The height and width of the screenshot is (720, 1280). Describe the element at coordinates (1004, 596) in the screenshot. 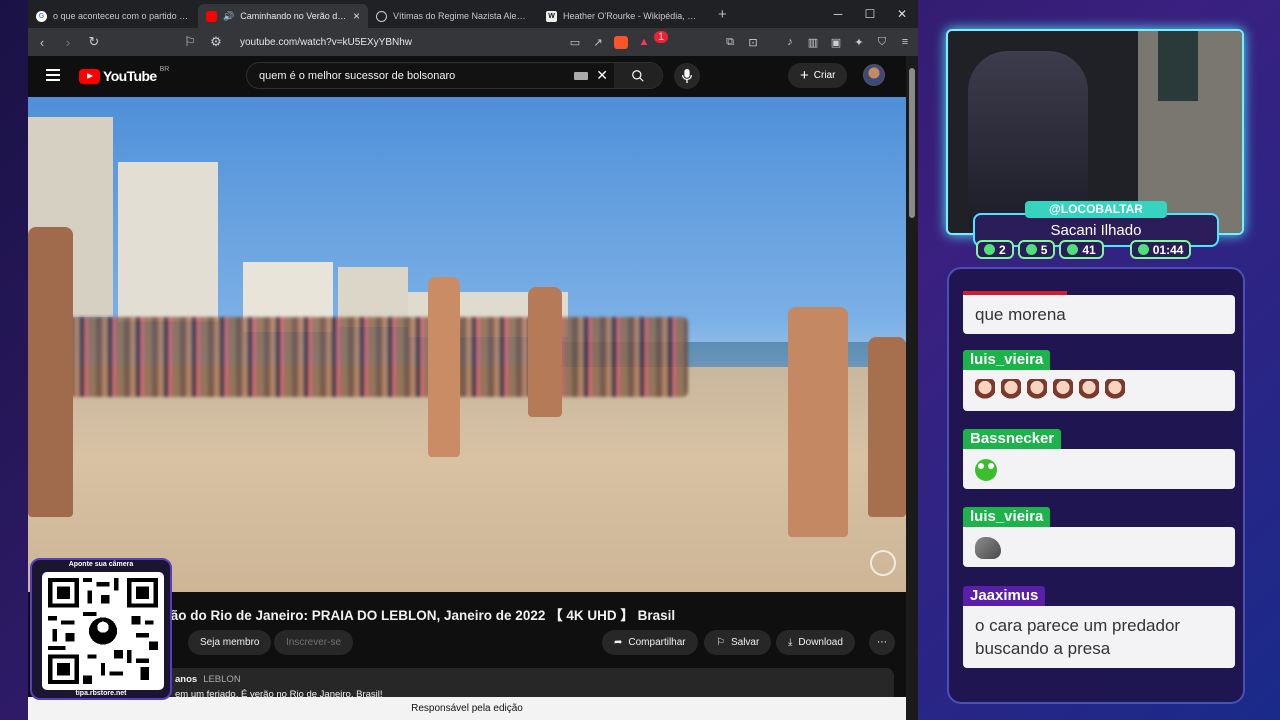

I see `chat-username: Jaaximus` at that location.